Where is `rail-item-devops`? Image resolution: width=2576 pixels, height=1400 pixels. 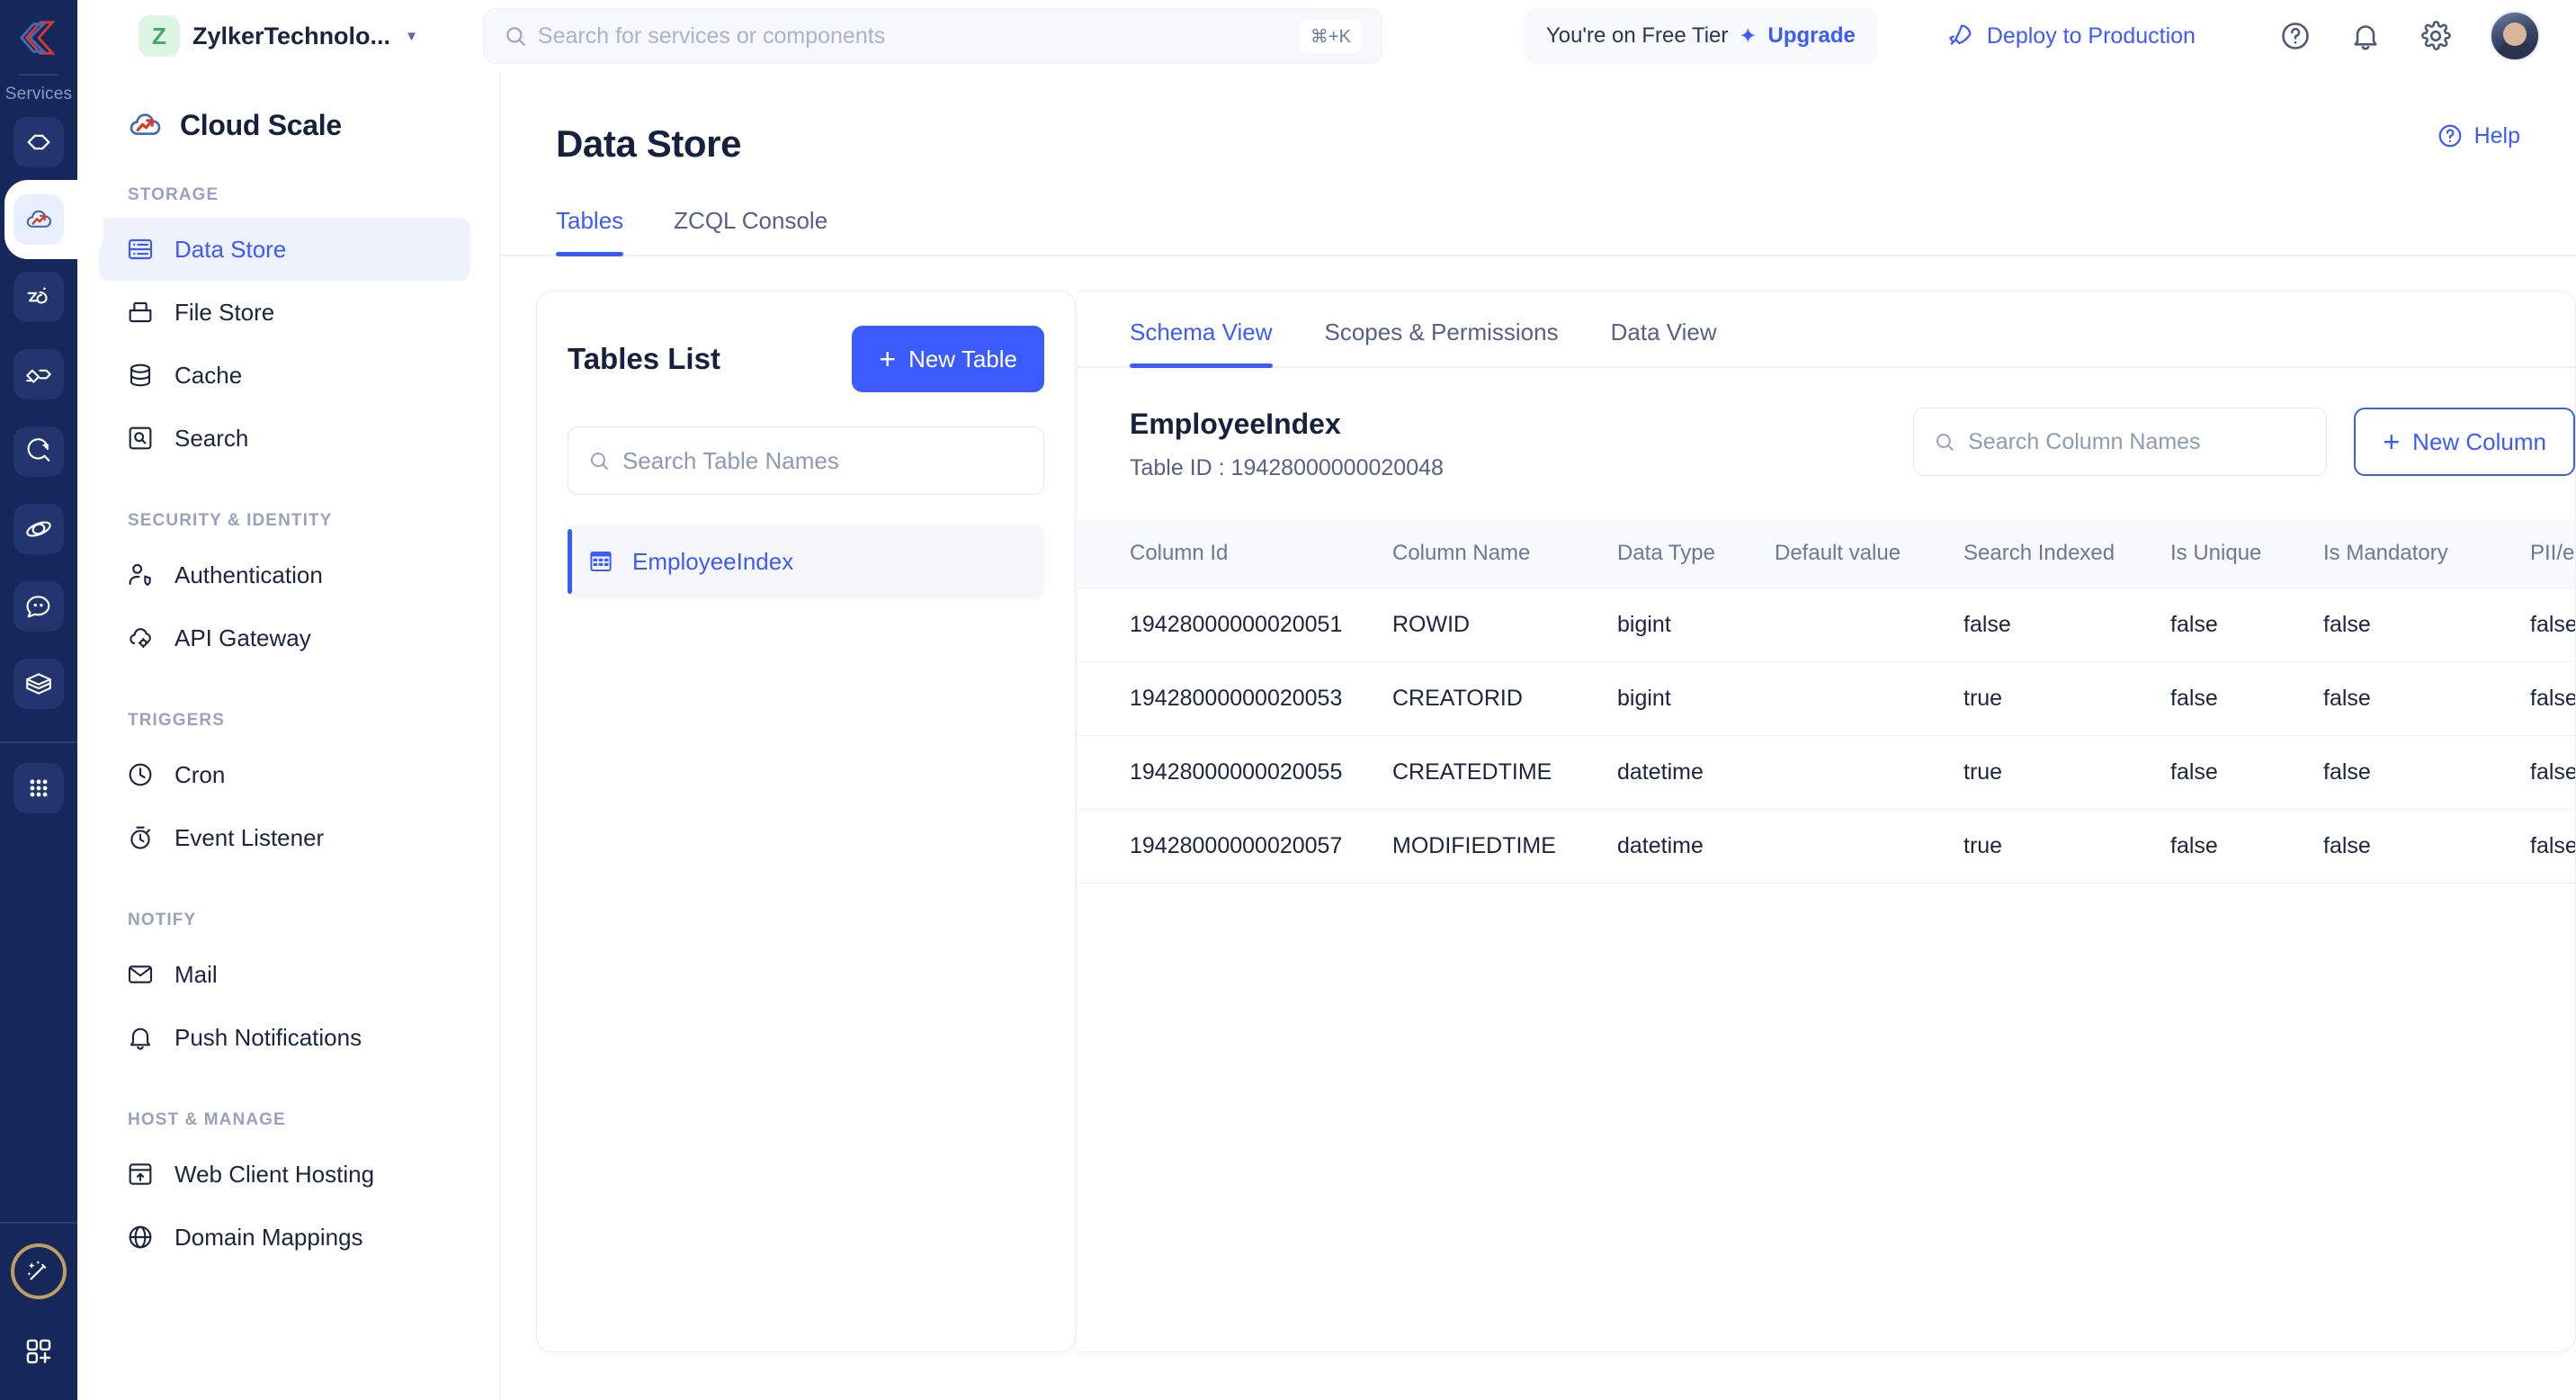 rail-item-devops is located at coordinates (38, 374).